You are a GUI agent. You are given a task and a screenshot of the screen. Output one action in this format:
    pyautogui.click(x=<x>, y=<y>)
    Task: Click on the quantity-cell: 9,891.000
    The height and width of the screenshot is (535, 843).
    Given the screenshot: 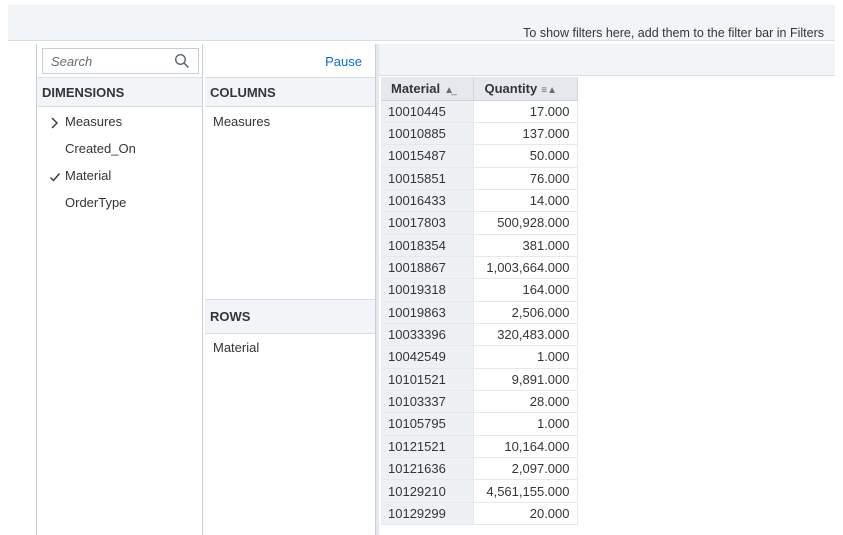 What is the action you would take?
    pyautogui.click(x=525, y=379)
    